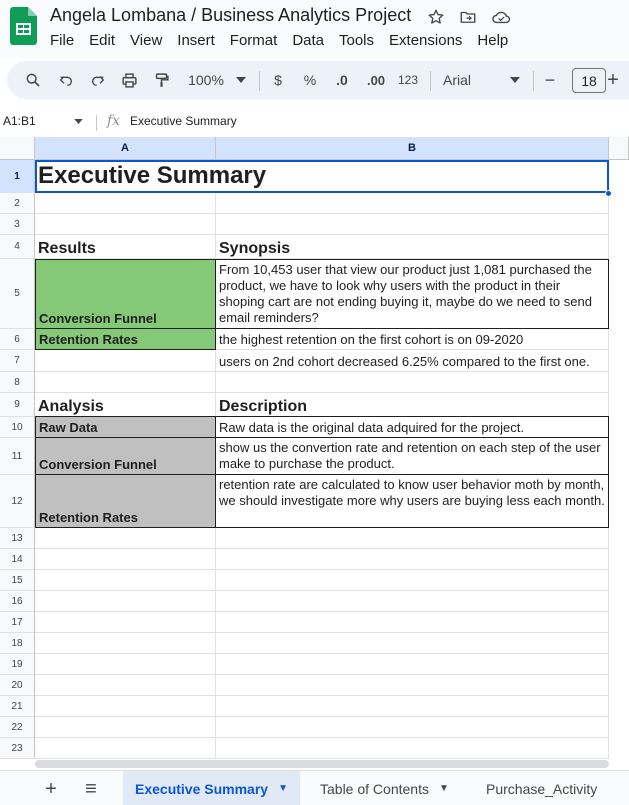 This screenshot has width=629, height=805. What do you see at coordinates (66, 80) in the screenshot?
I see `undo-icon` at bounding box center [66, 80].